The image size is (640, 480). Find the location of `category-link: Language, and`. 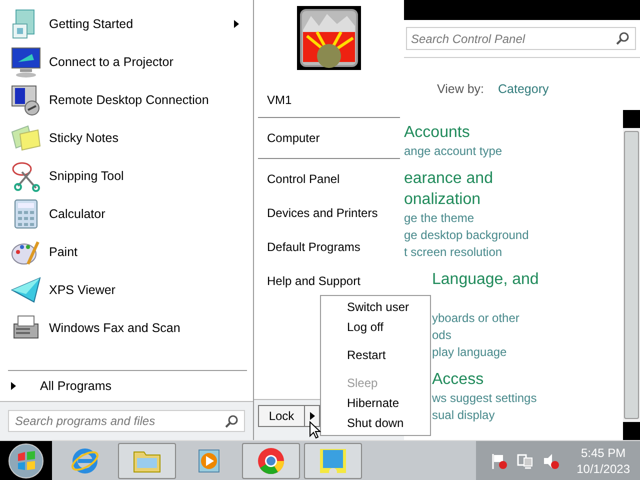

category-link: Language, and is located at coordinates (485, 279).